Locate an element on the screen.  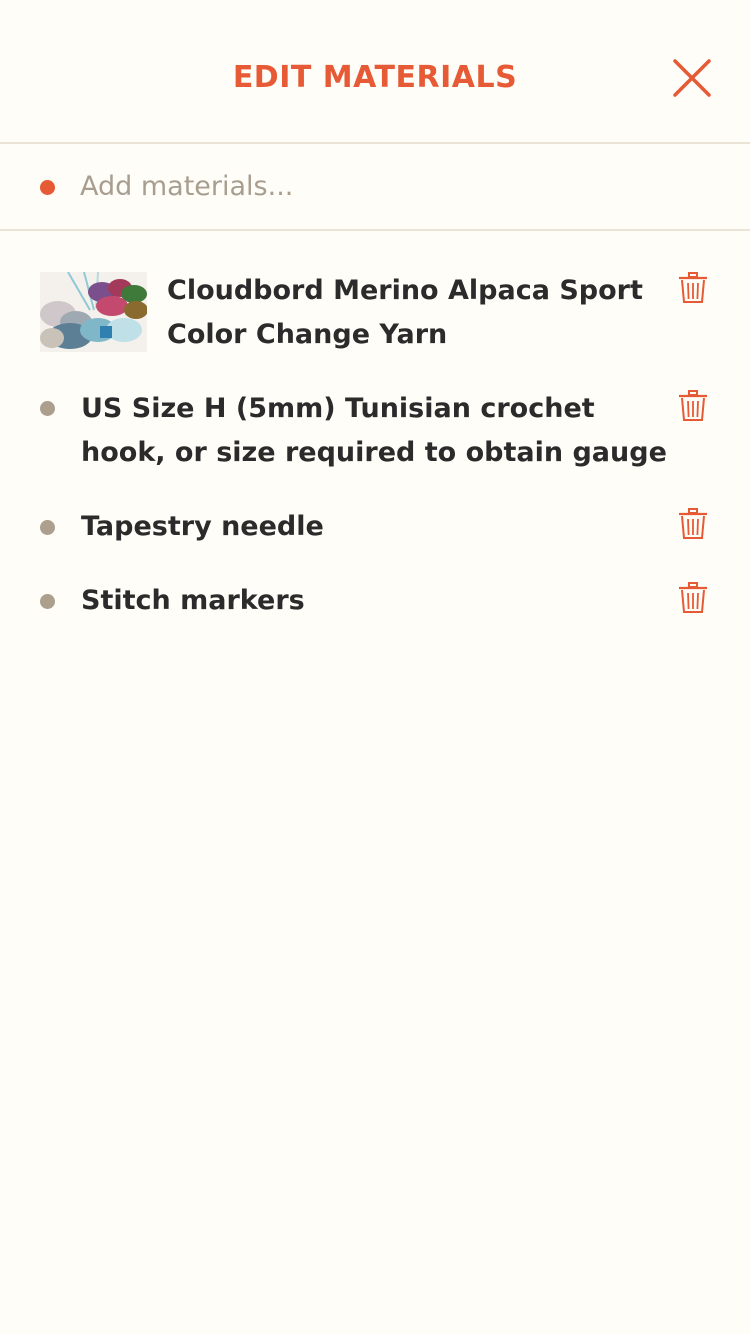
add-bullet-dot is located at coordinates (47, 187).